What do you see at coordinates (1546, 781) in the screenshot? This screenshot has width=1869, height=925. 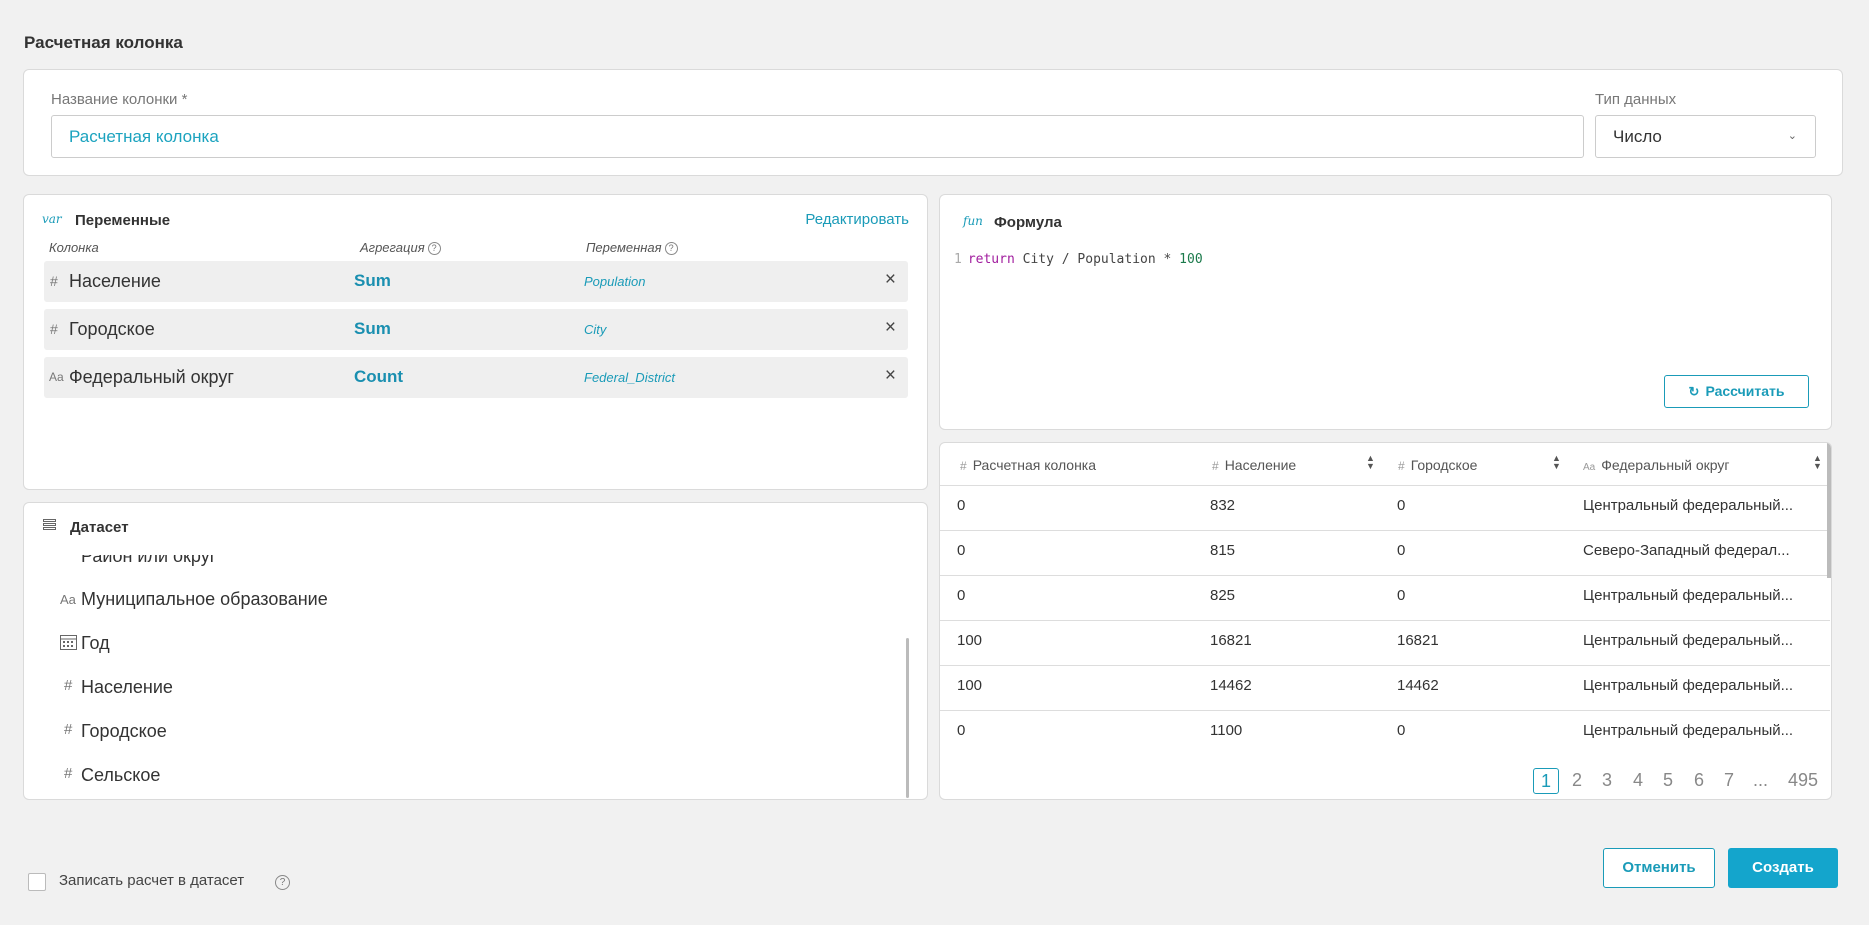 I see `page-link-active: 1` at bounding box center [1546, 781].